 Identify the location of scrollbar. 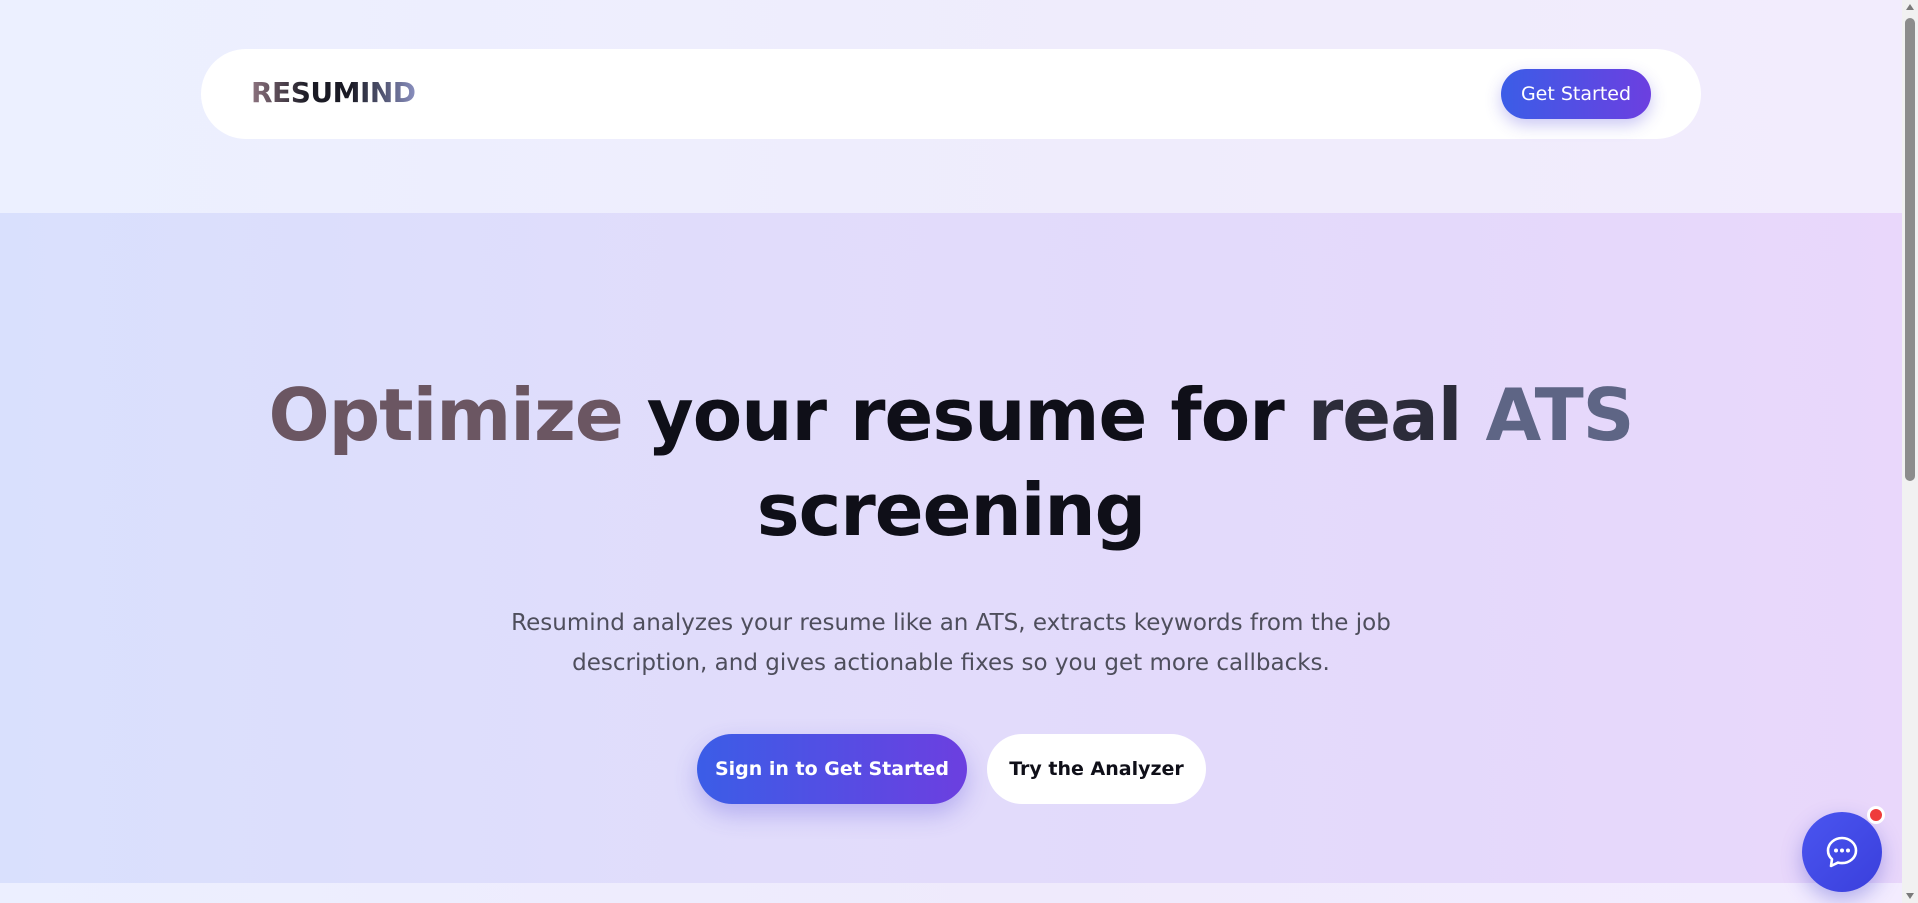
(1910, 451).